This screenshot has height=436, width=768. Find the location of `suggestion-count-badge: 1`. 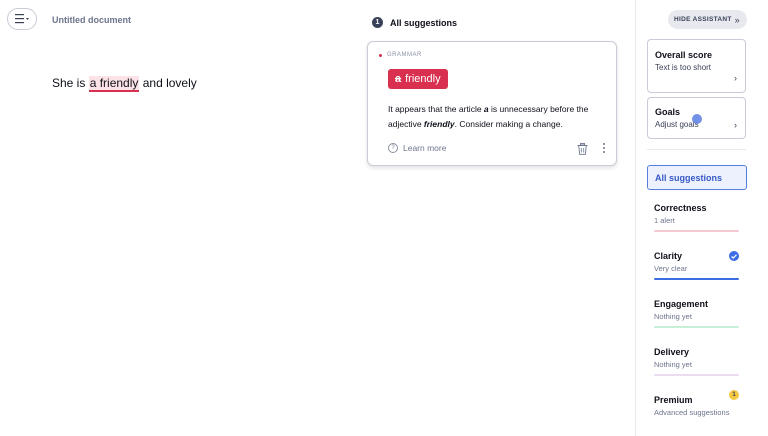

suggestion-count-badge: 1 is located at coordinates (377, 22).